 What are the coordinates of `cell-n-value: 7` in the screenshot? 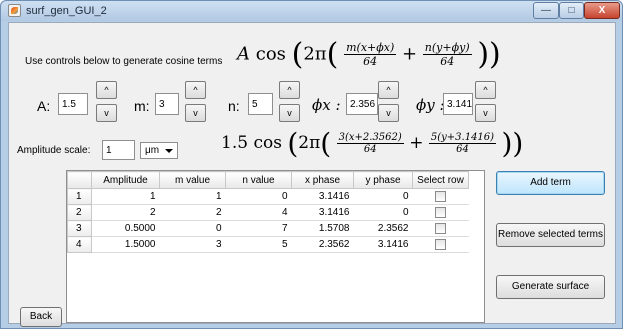 It's located at (258, 228).